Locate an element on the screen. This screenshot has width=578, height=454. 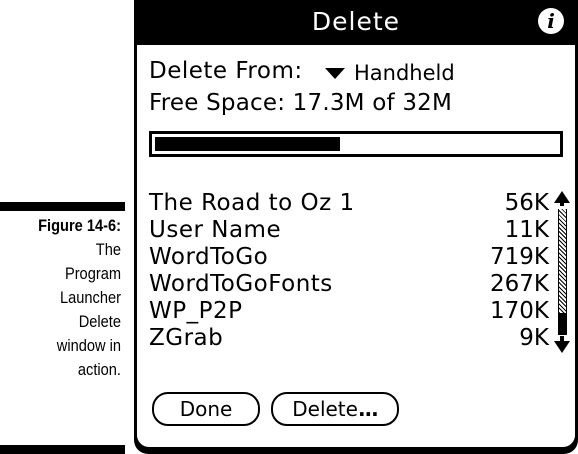
scroll-track is located at coordinates (562, 261).